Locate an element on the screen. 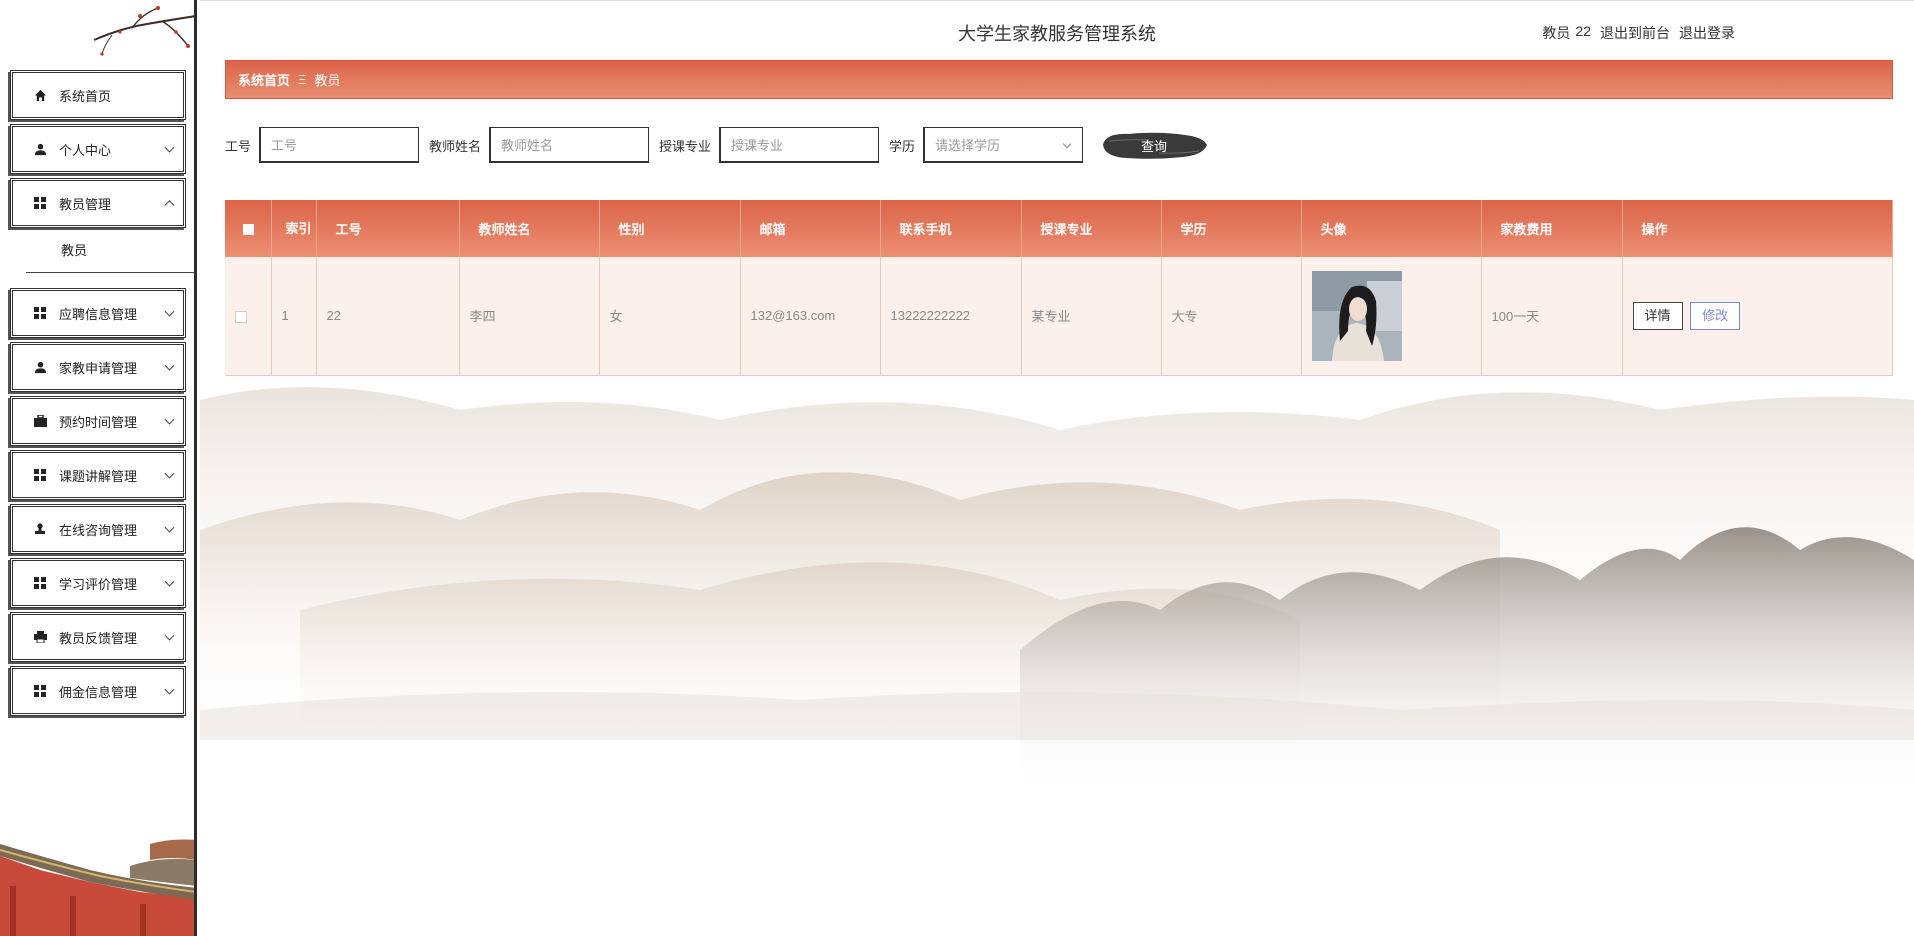 The image size is (1914, 936). edit-button: 修改 is located at coordinates (1715, 315).